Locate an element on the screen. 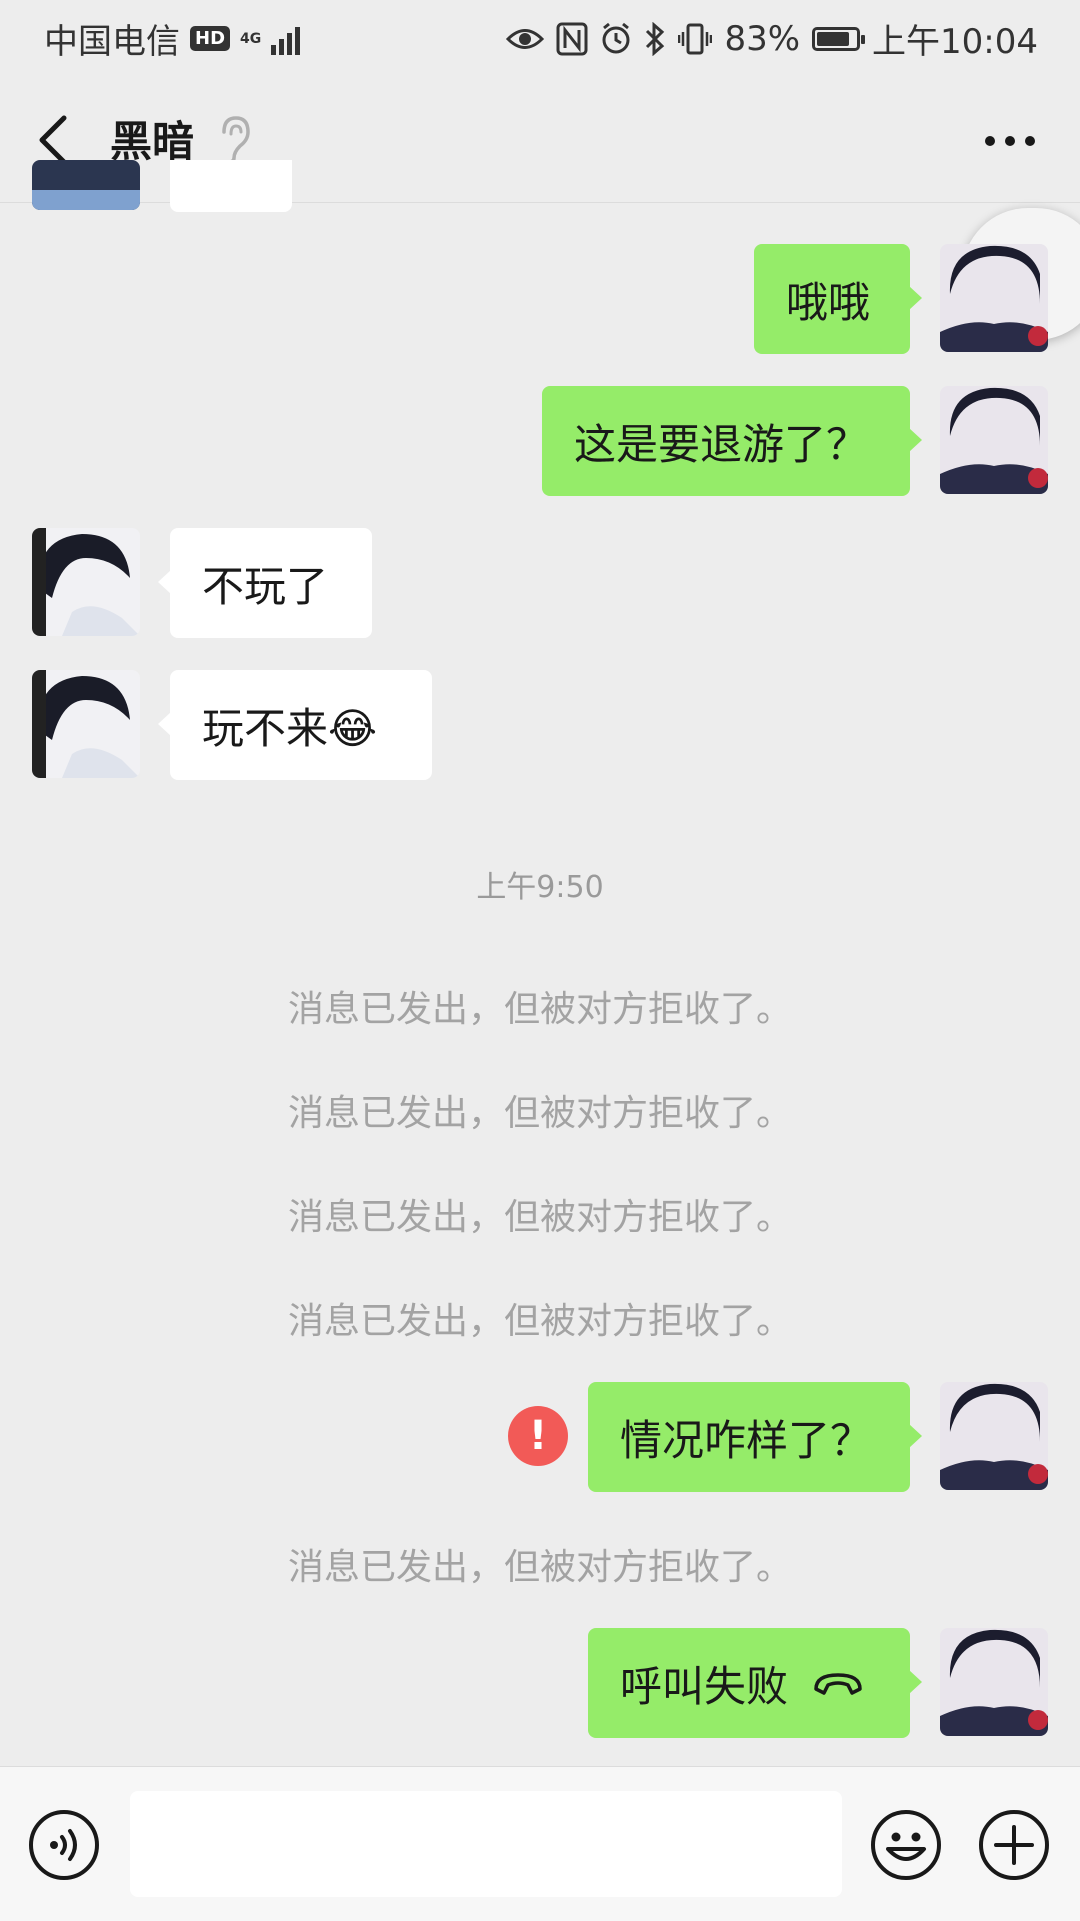 This screenshot has width=1080, height=1921. message-text: 哦哦 is located at coordinates (828, 302).